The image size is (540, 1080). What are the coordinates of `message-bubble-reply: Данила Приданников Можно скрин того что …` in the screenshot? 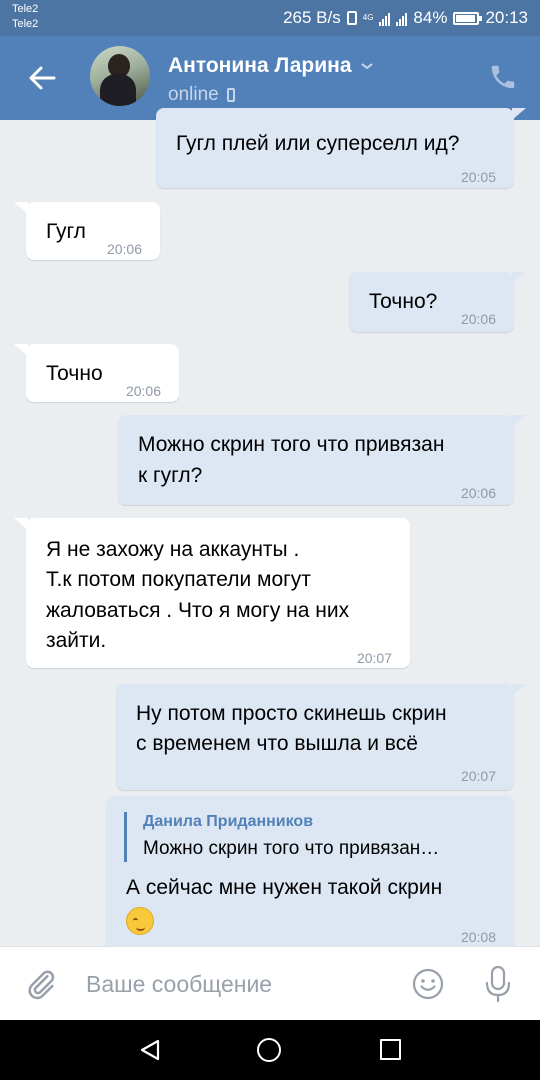 It's located at (310, 876).